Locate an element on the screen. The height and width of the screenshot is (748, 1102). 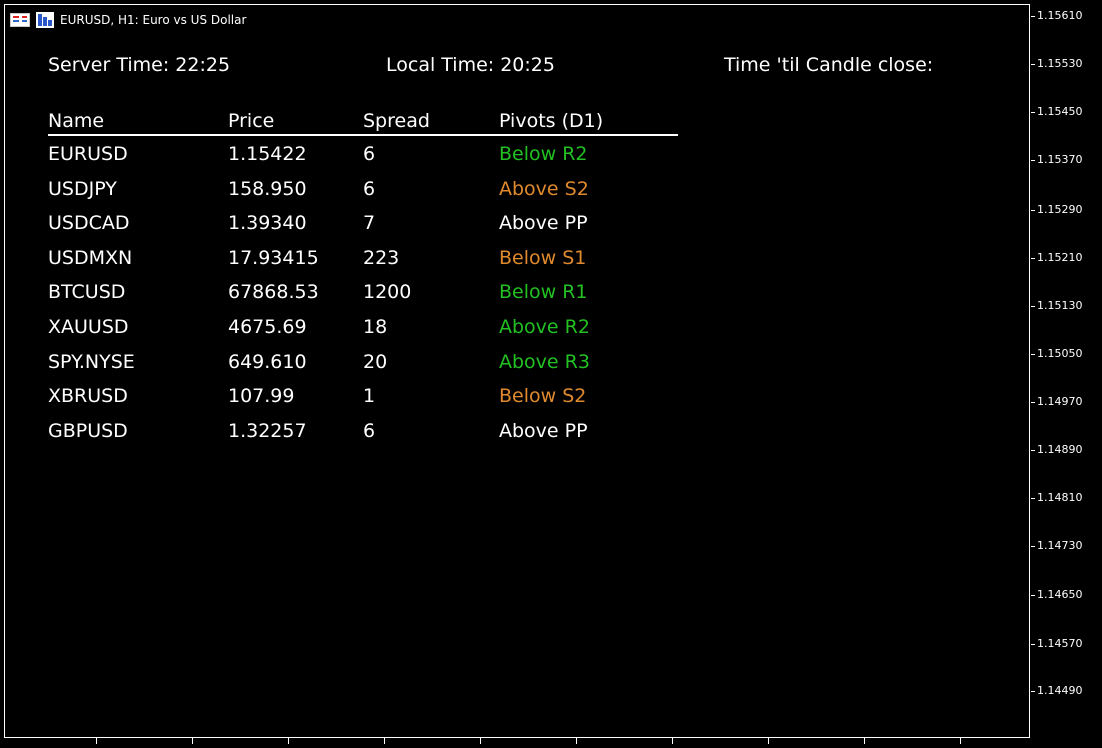
symbol-price: 107.99 is located at coordinates (261, 396).